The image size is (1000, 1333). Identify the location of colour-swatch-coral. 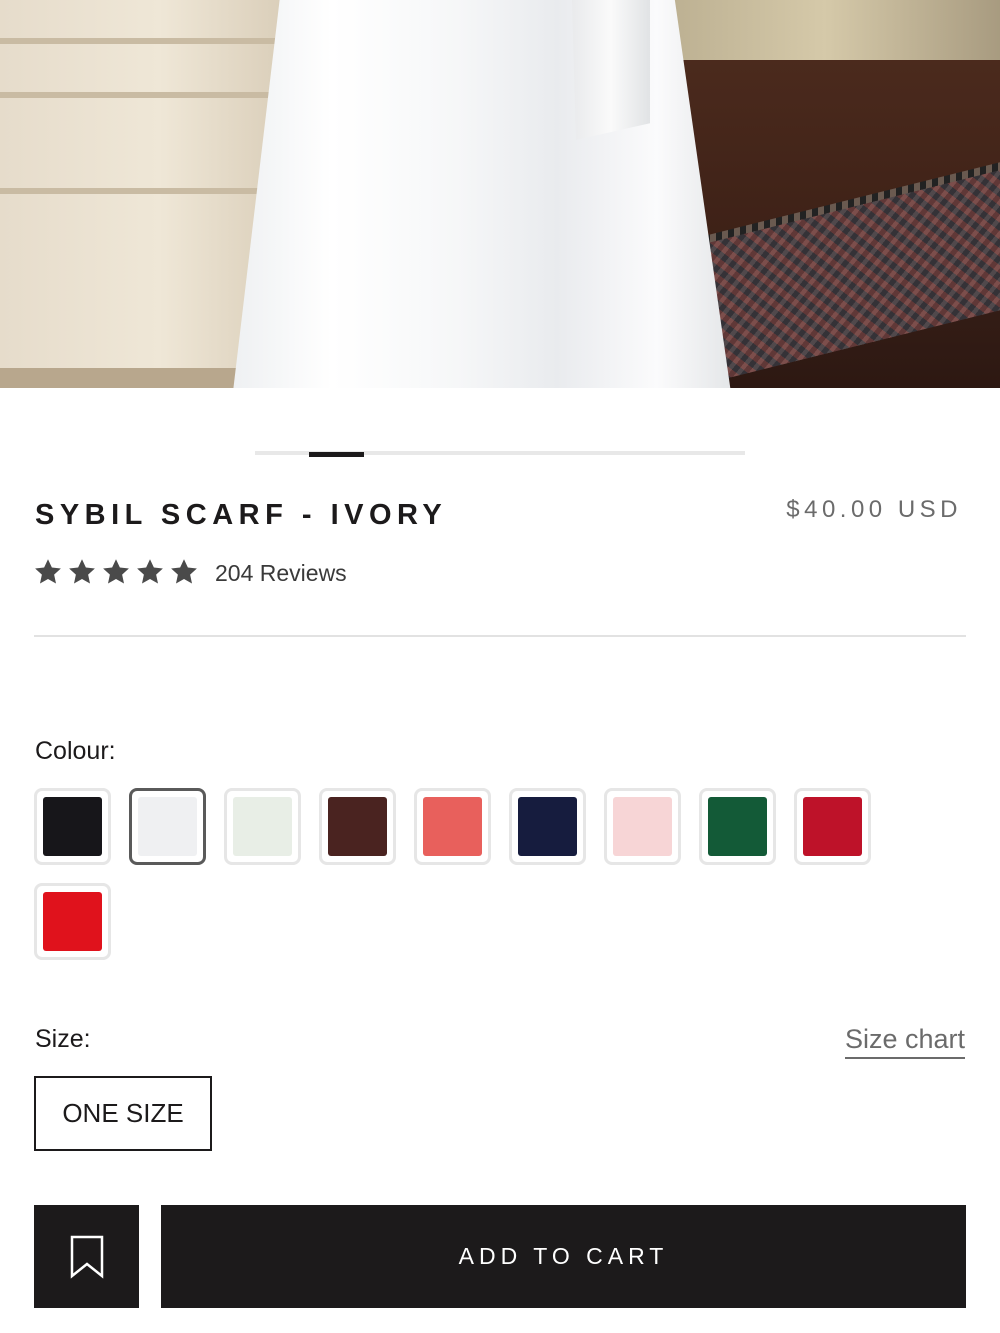
(452, 826).